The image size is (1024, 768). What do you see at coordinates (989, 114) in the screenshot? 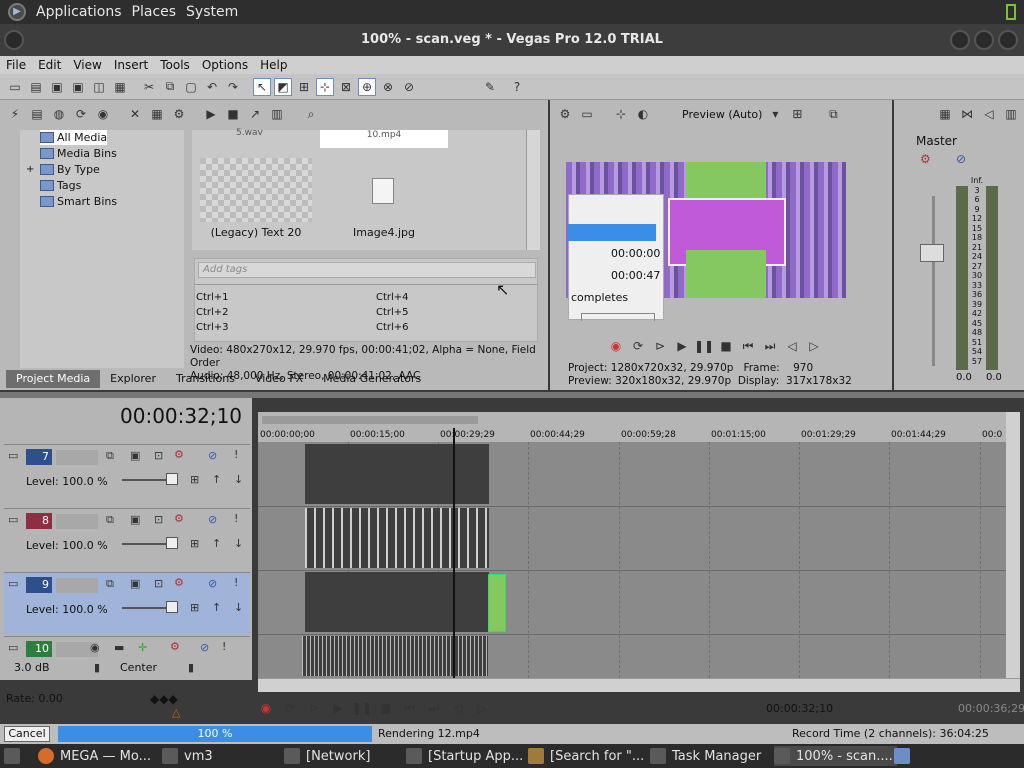
I see `dim-output-icon: ◁` at bounding box center [989, 114].